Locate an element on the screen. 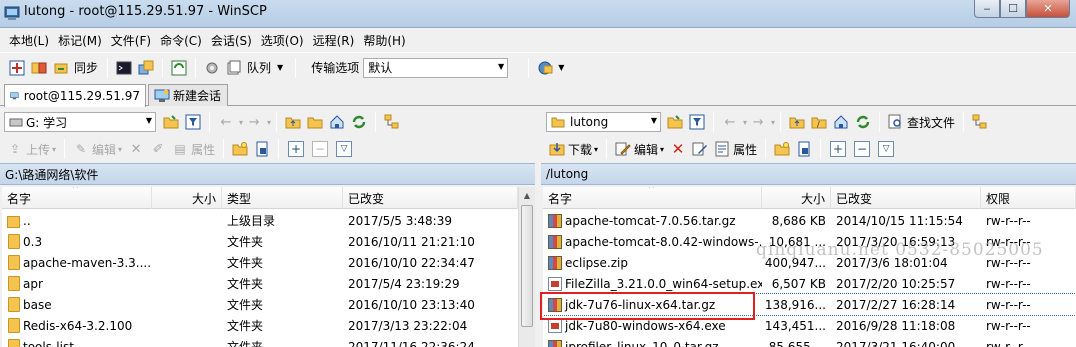 Image resolution: width=1076 pixels, height=347 pixels. transfer-profile-icon is located at coordinates (545, 68).